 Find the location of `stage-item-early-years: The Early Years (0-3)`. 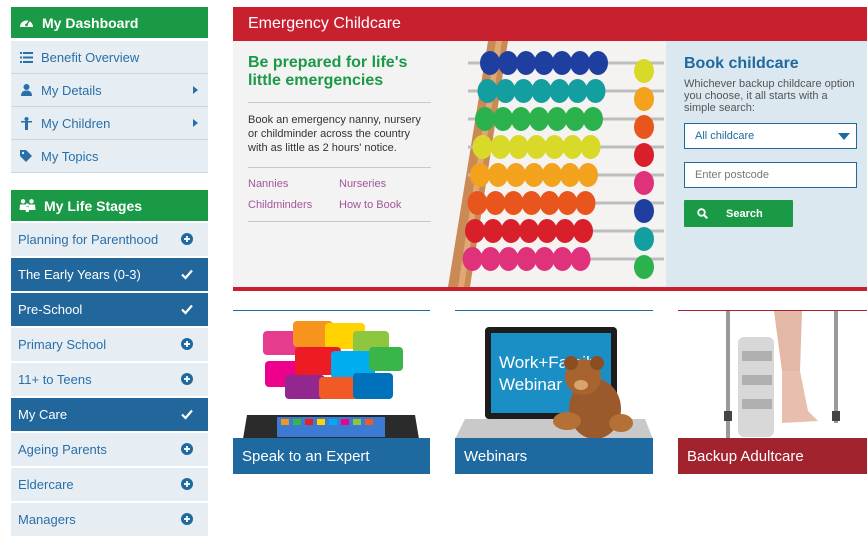

stage-item-early-years: The Early Years (0-3) is located at coordinates (109, 274).